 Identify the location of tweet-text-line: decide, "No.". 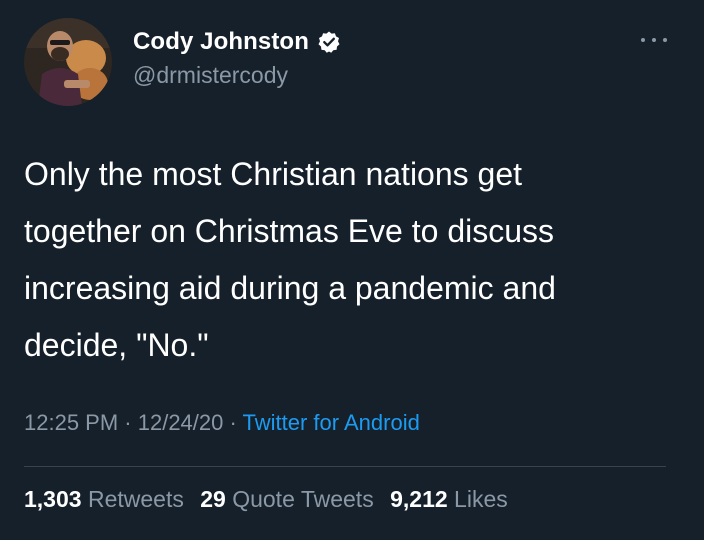
(116, 345).